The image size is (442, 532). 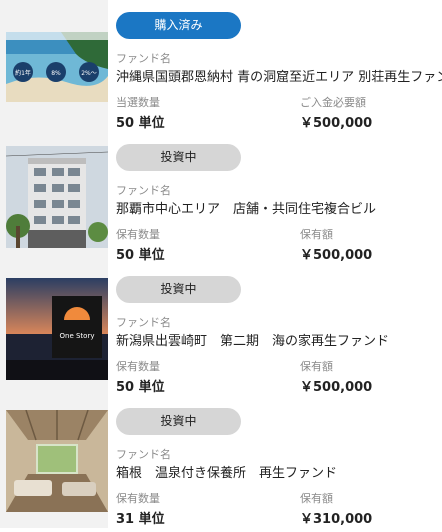 I want to click on fund-thumbnail: 約1年 8% 2%～, so click(x=54, y=66).